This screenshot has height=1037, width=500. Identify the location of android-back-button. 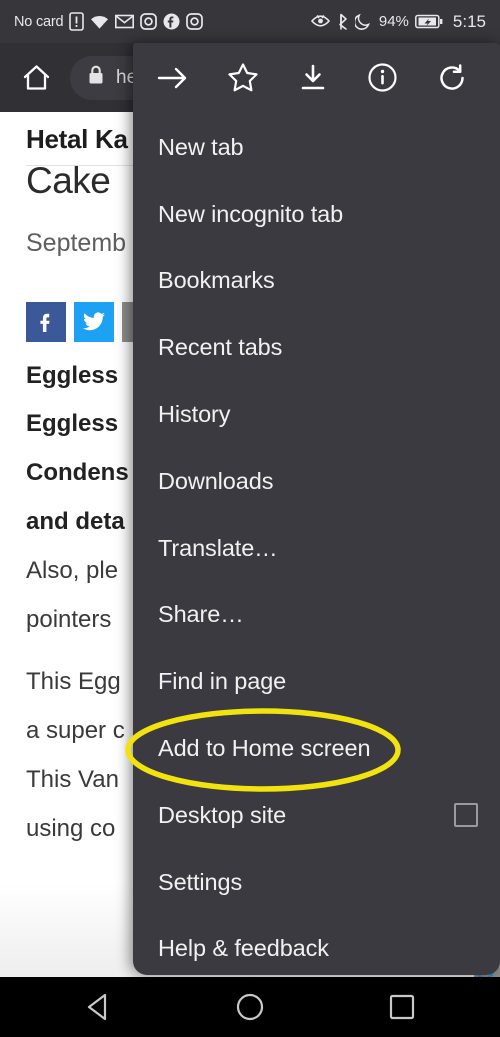
(98, 1007).